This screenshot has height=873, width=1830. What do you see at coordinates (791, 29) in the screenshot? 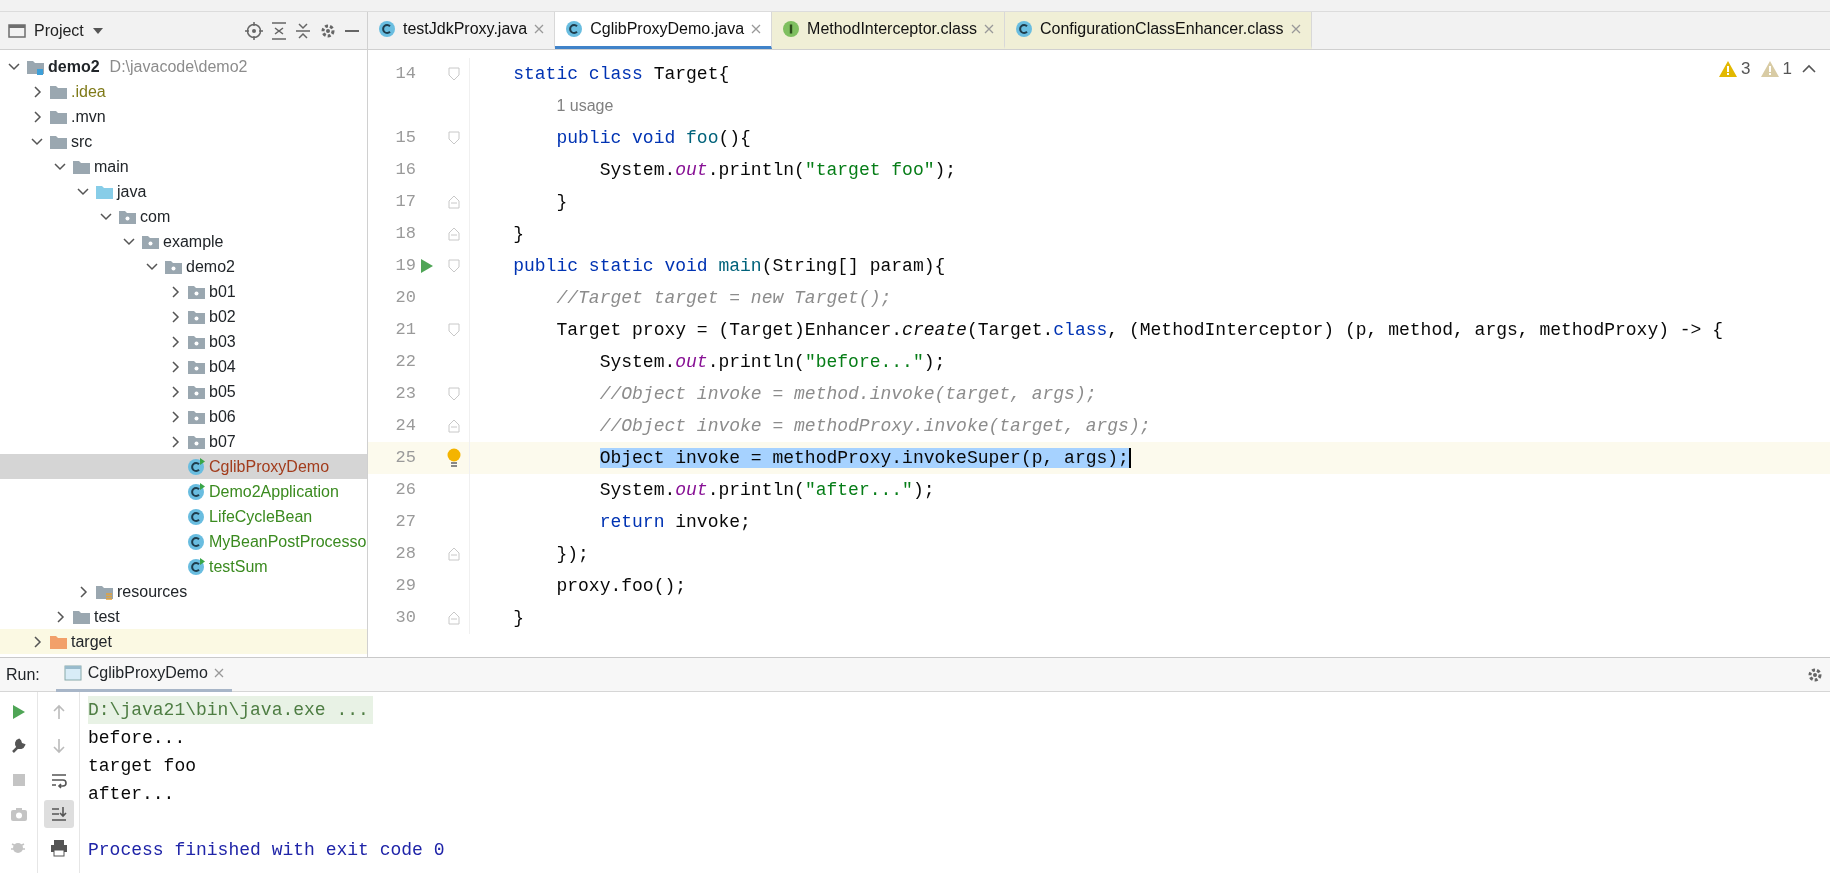
I see `interface-icon` at bounding box center [791, 29].